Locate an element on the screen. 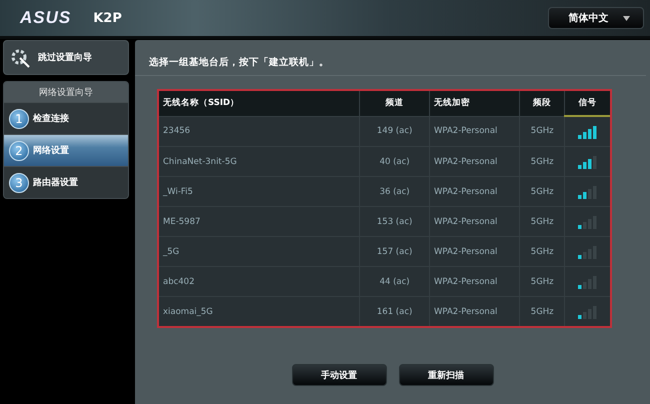 The width and height of the screenshot is (650, 404). instruction-text: 选择一组基地台后，按下「建立联机」。 is located at coordinates (390, 58).